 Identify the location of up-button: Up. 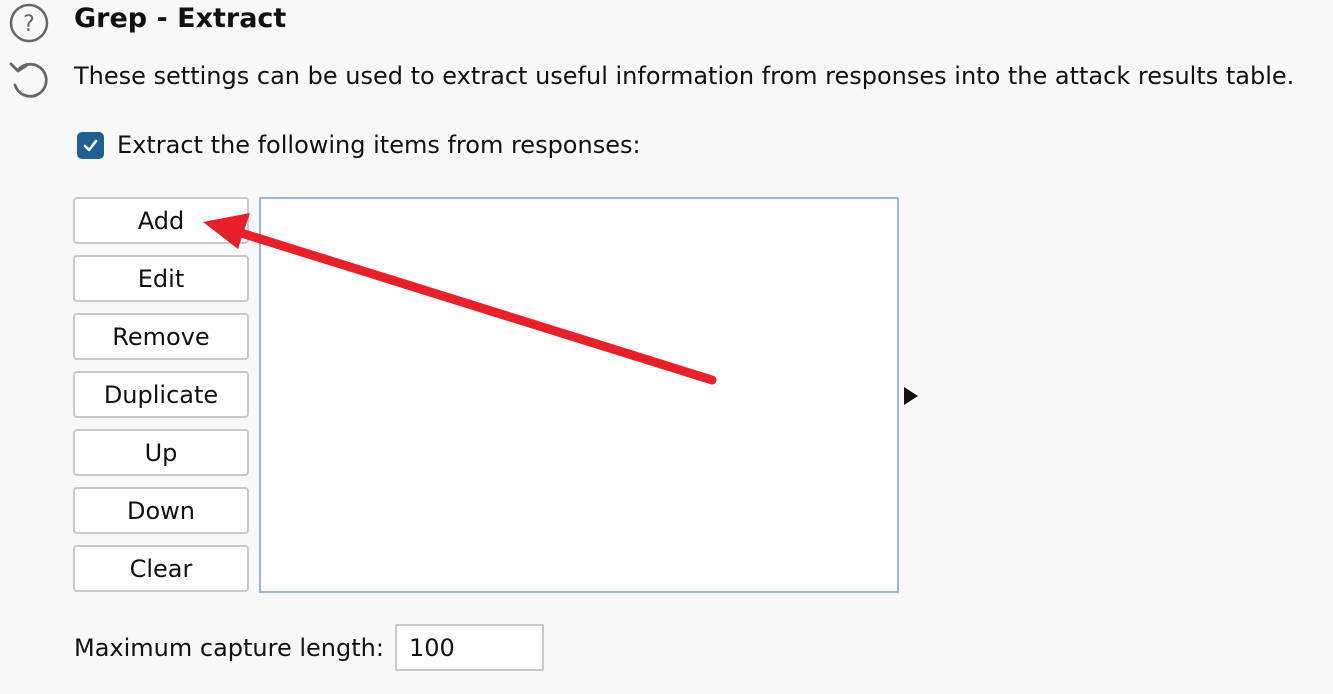
(161, 452).